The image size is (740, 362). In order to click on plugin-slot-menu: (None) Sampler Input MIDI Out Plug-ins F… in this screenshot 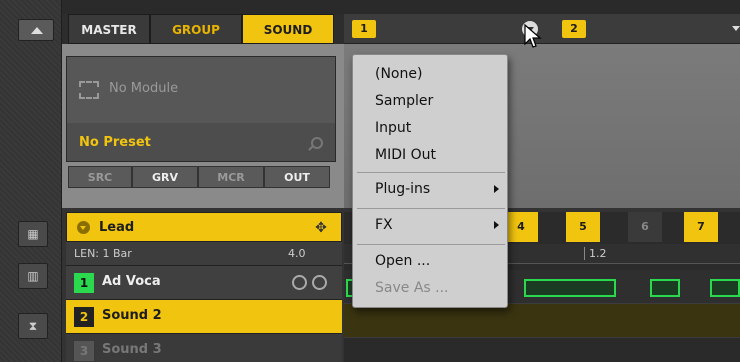, I will do `click(430, 181)`.